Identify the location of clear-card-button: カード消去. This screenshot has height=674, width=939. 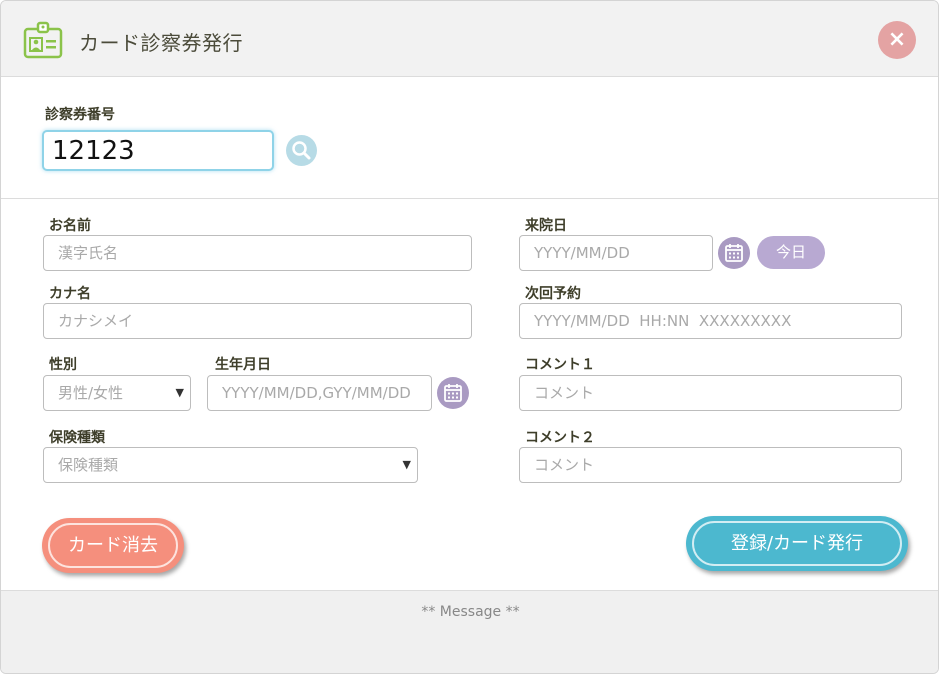
(113, 545).